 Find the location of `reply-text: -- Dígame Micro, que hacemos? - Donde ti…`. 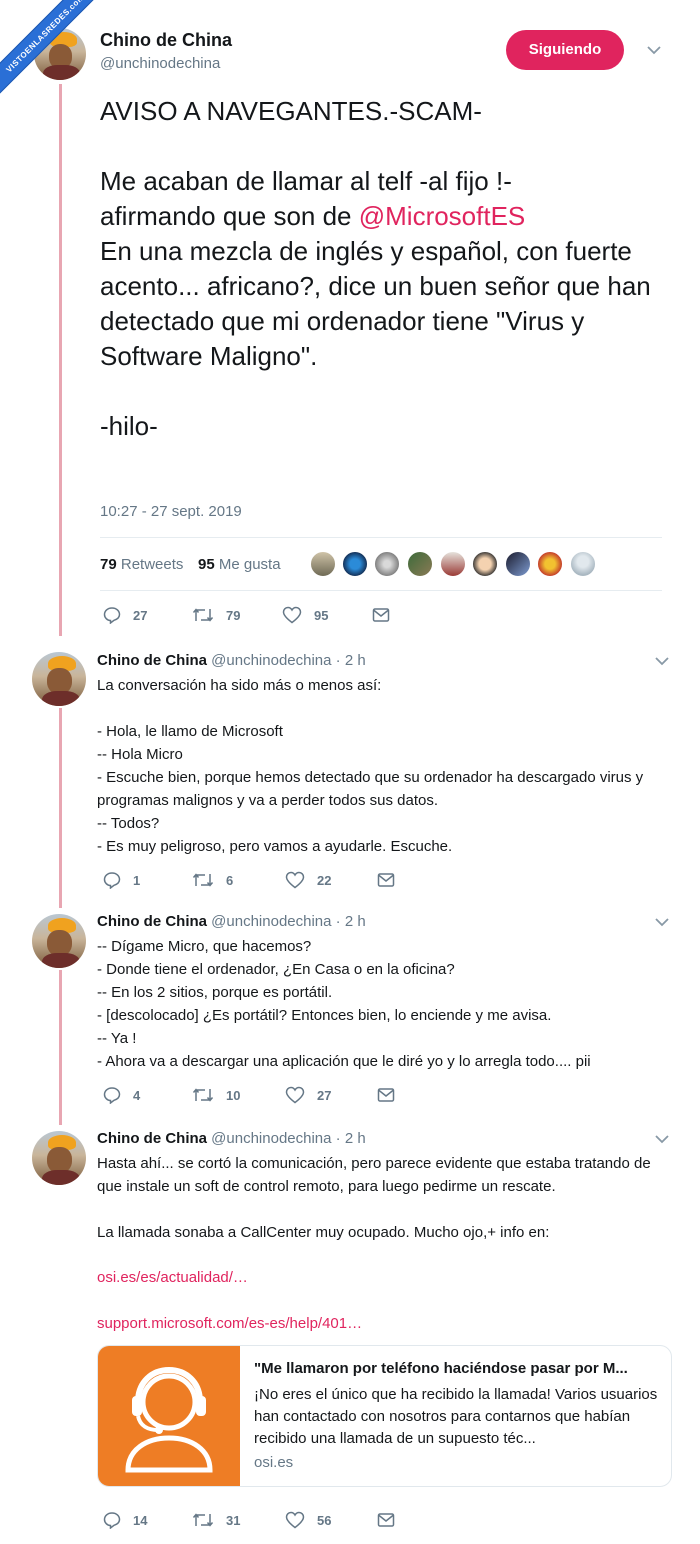

reply-text: -- Dígame Micro, que hacemos? - Donde ti… is located at coordinates (344, 1004).